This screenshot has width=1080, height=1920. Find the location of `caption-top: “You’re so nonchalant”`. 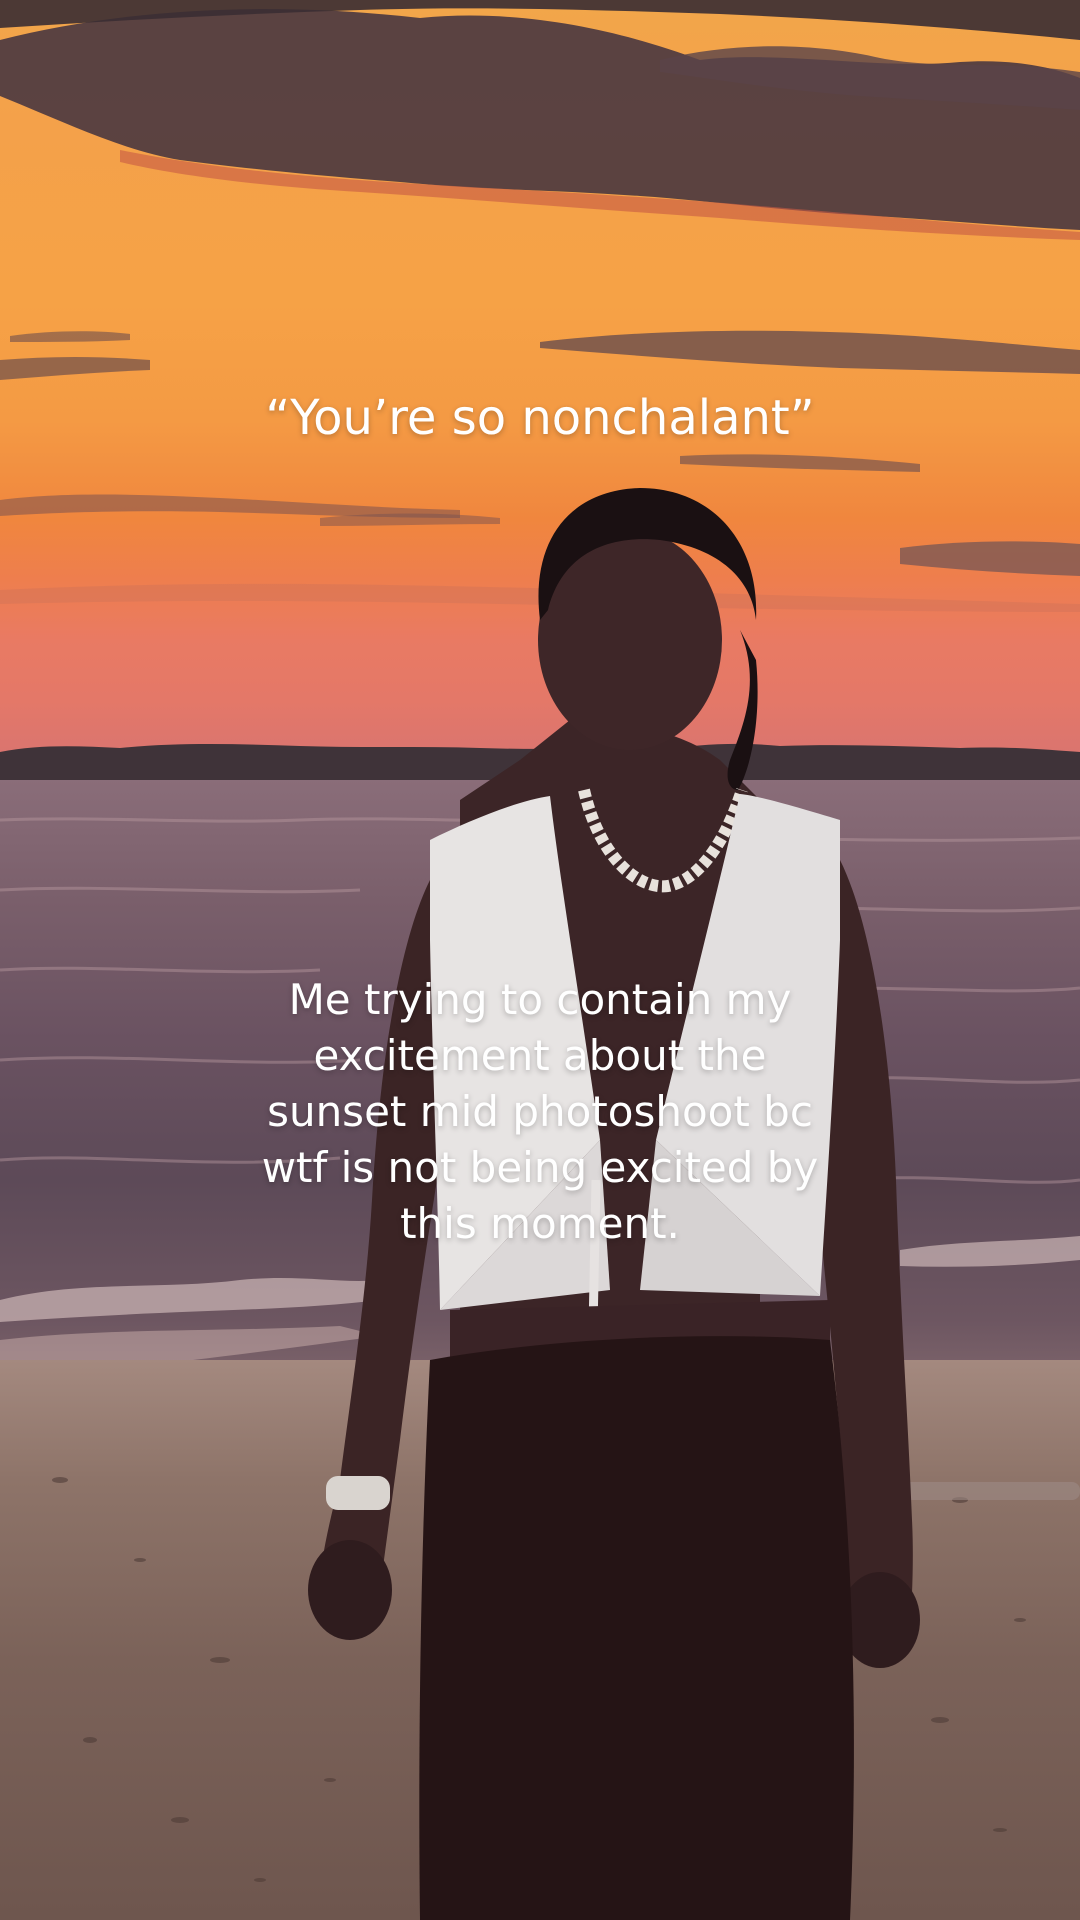

caption-top: “You’re so nonchalant” is located at coordinates (540, 418).